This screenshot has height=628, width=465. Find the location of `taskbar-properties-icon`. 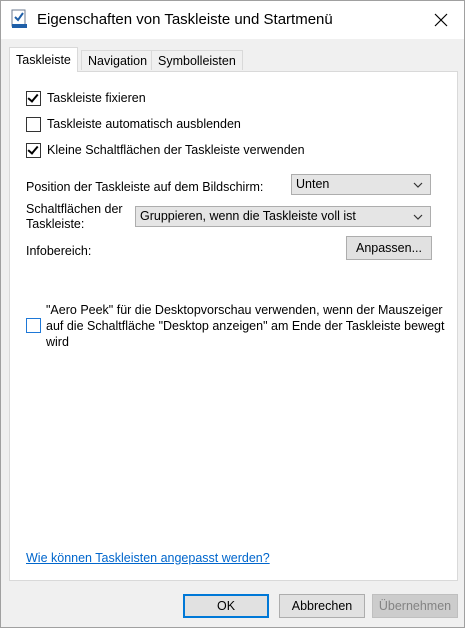

taskbar-properties-icon is located at coordinates (20, 19).